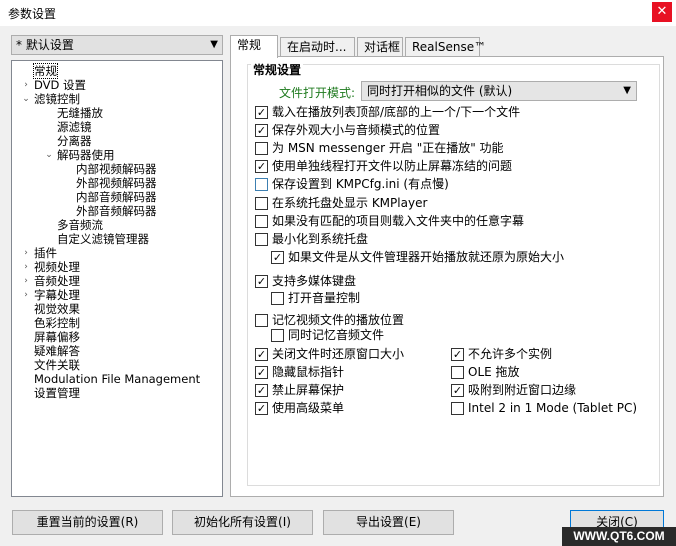 The image size is (676, 546). What do you see at coordinates (388, 148) in the screenshot?
I see `option-label: 为 MSN messenger 开启 "正在播放" 功能` at bounding box center [388, 148].